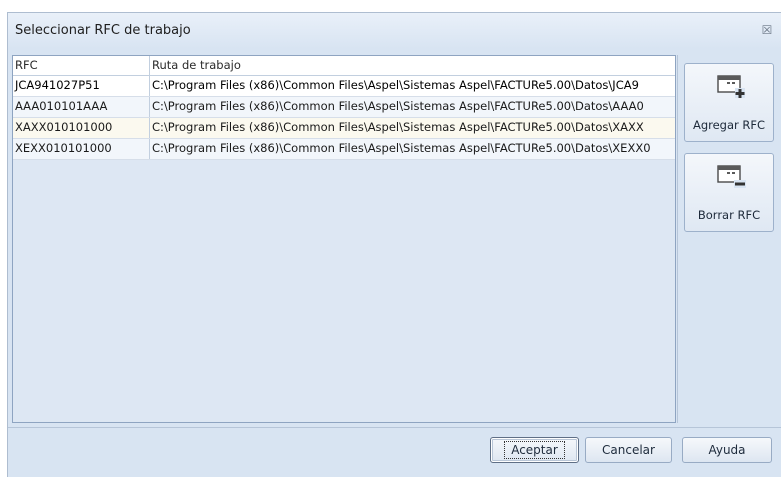  Describe the element at coordinates (731, 86) in the screenshot. I see `window-add-icon` at that location.